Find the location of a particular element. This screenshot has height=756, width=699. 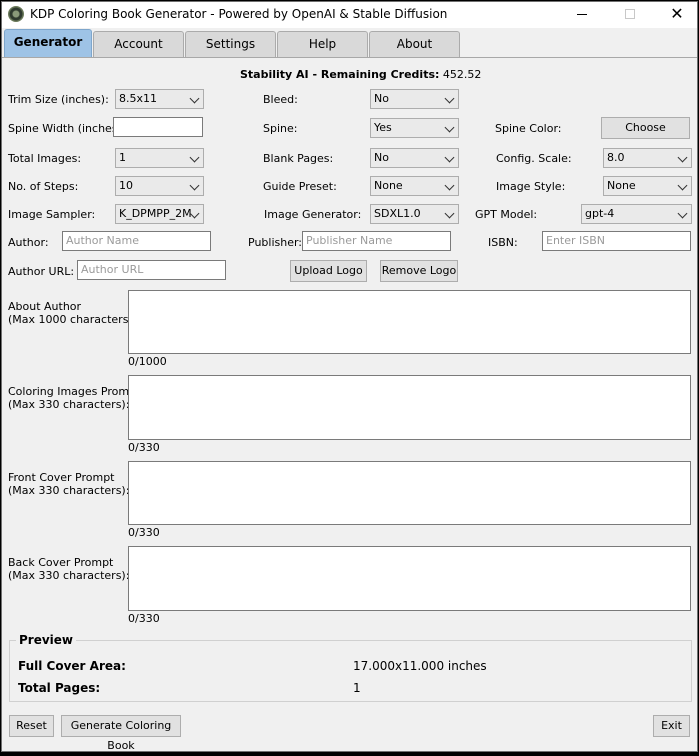

back-cover-prompt-label: Back Cover Prompt is located at coordinates (61, 562).